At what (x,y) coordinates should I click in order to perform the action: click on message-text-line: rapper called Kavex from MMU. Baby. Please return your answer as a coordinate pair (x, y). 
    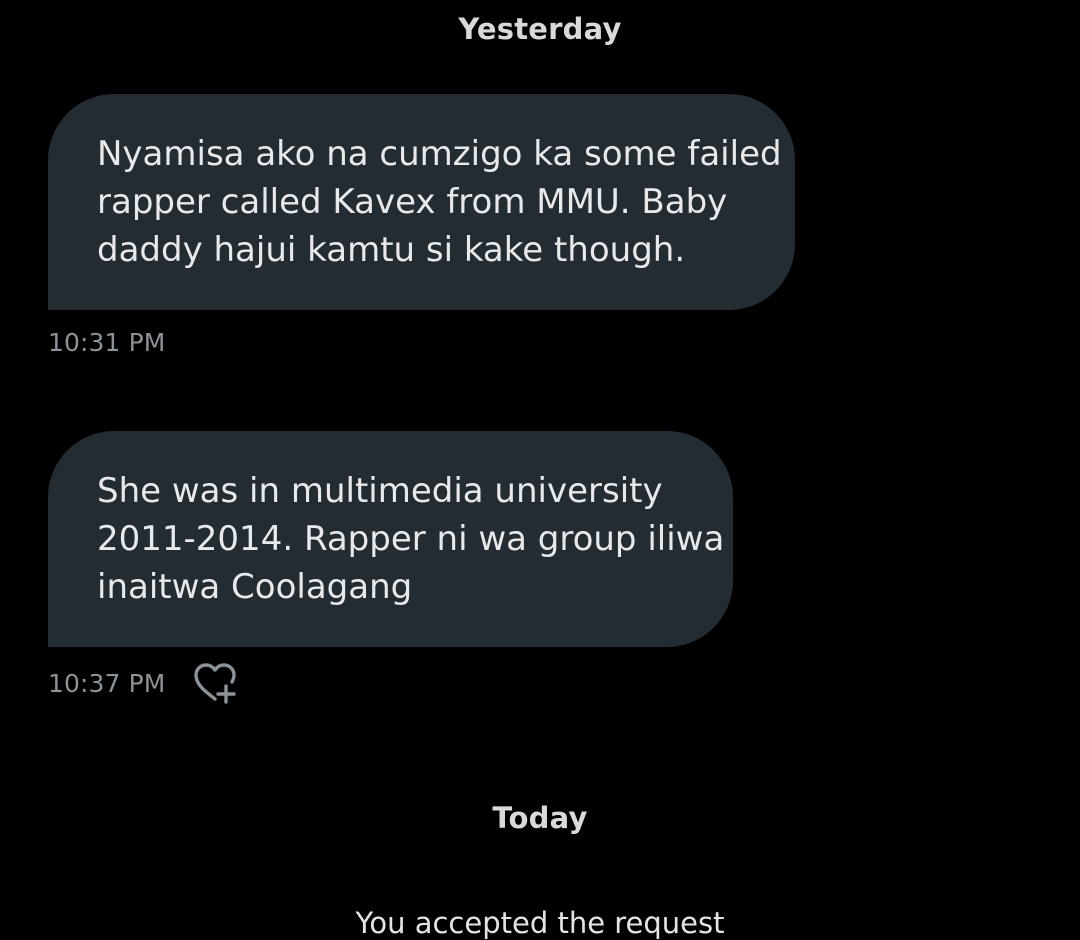
    Looking at the image, I should click on (412, 202).